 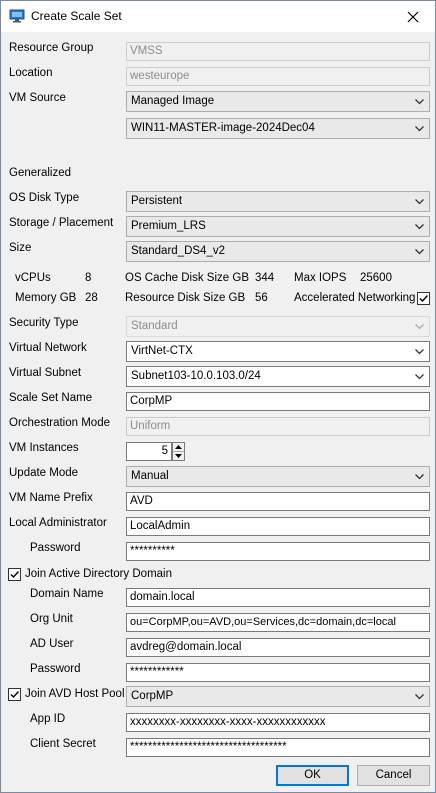 What do you see at coordinates (44, 473) in the screenshot?
I see `update-mode-label: Update Mode` at bounding box center [44, 473].